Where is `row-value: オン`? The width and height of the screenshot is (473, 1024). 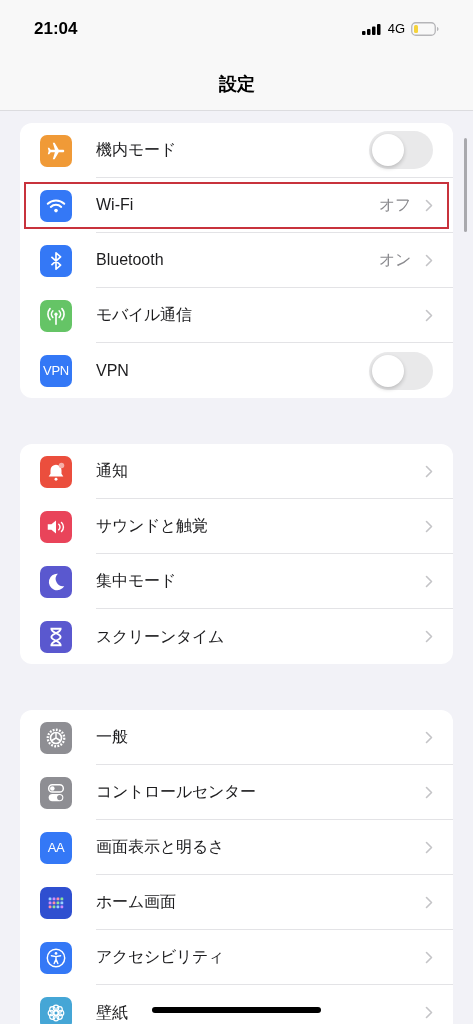
row-value: オン is located at coordinates (395, 260).